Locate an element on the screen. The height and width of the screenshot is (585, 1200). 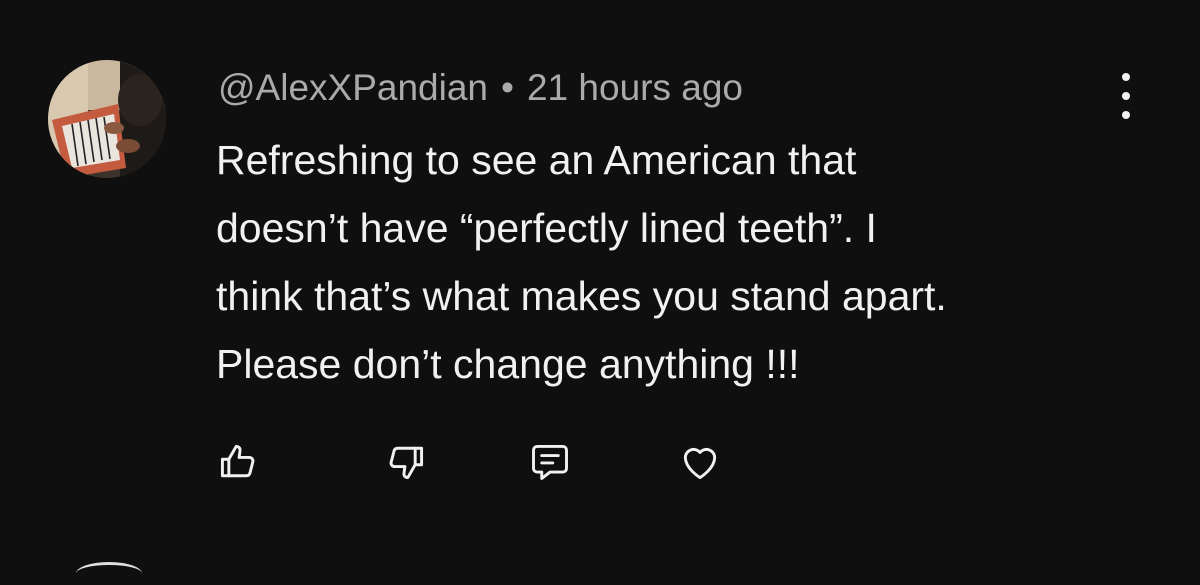
heart-icon is located at coordinates (700, 463).